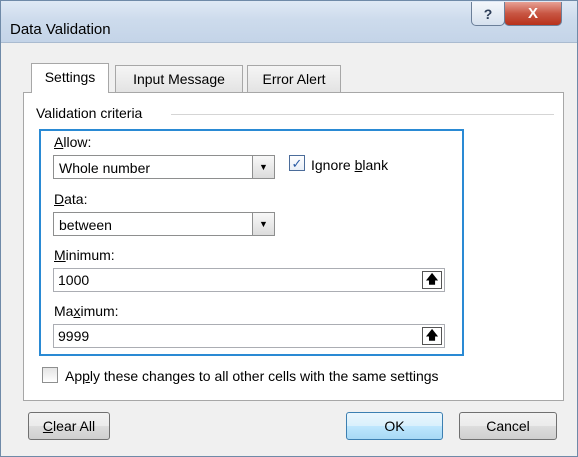  I want to click on tab-settings-label: Settings, so click(70, 77).